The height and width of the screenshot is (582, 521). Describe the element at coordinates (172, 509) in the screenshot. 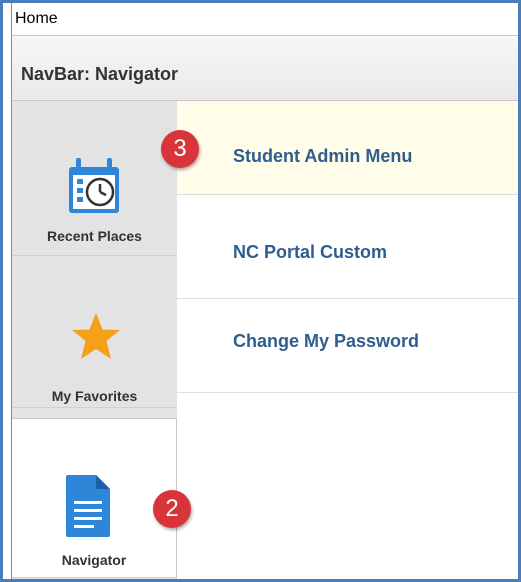

I see `step-callout-2: 2` at that location.